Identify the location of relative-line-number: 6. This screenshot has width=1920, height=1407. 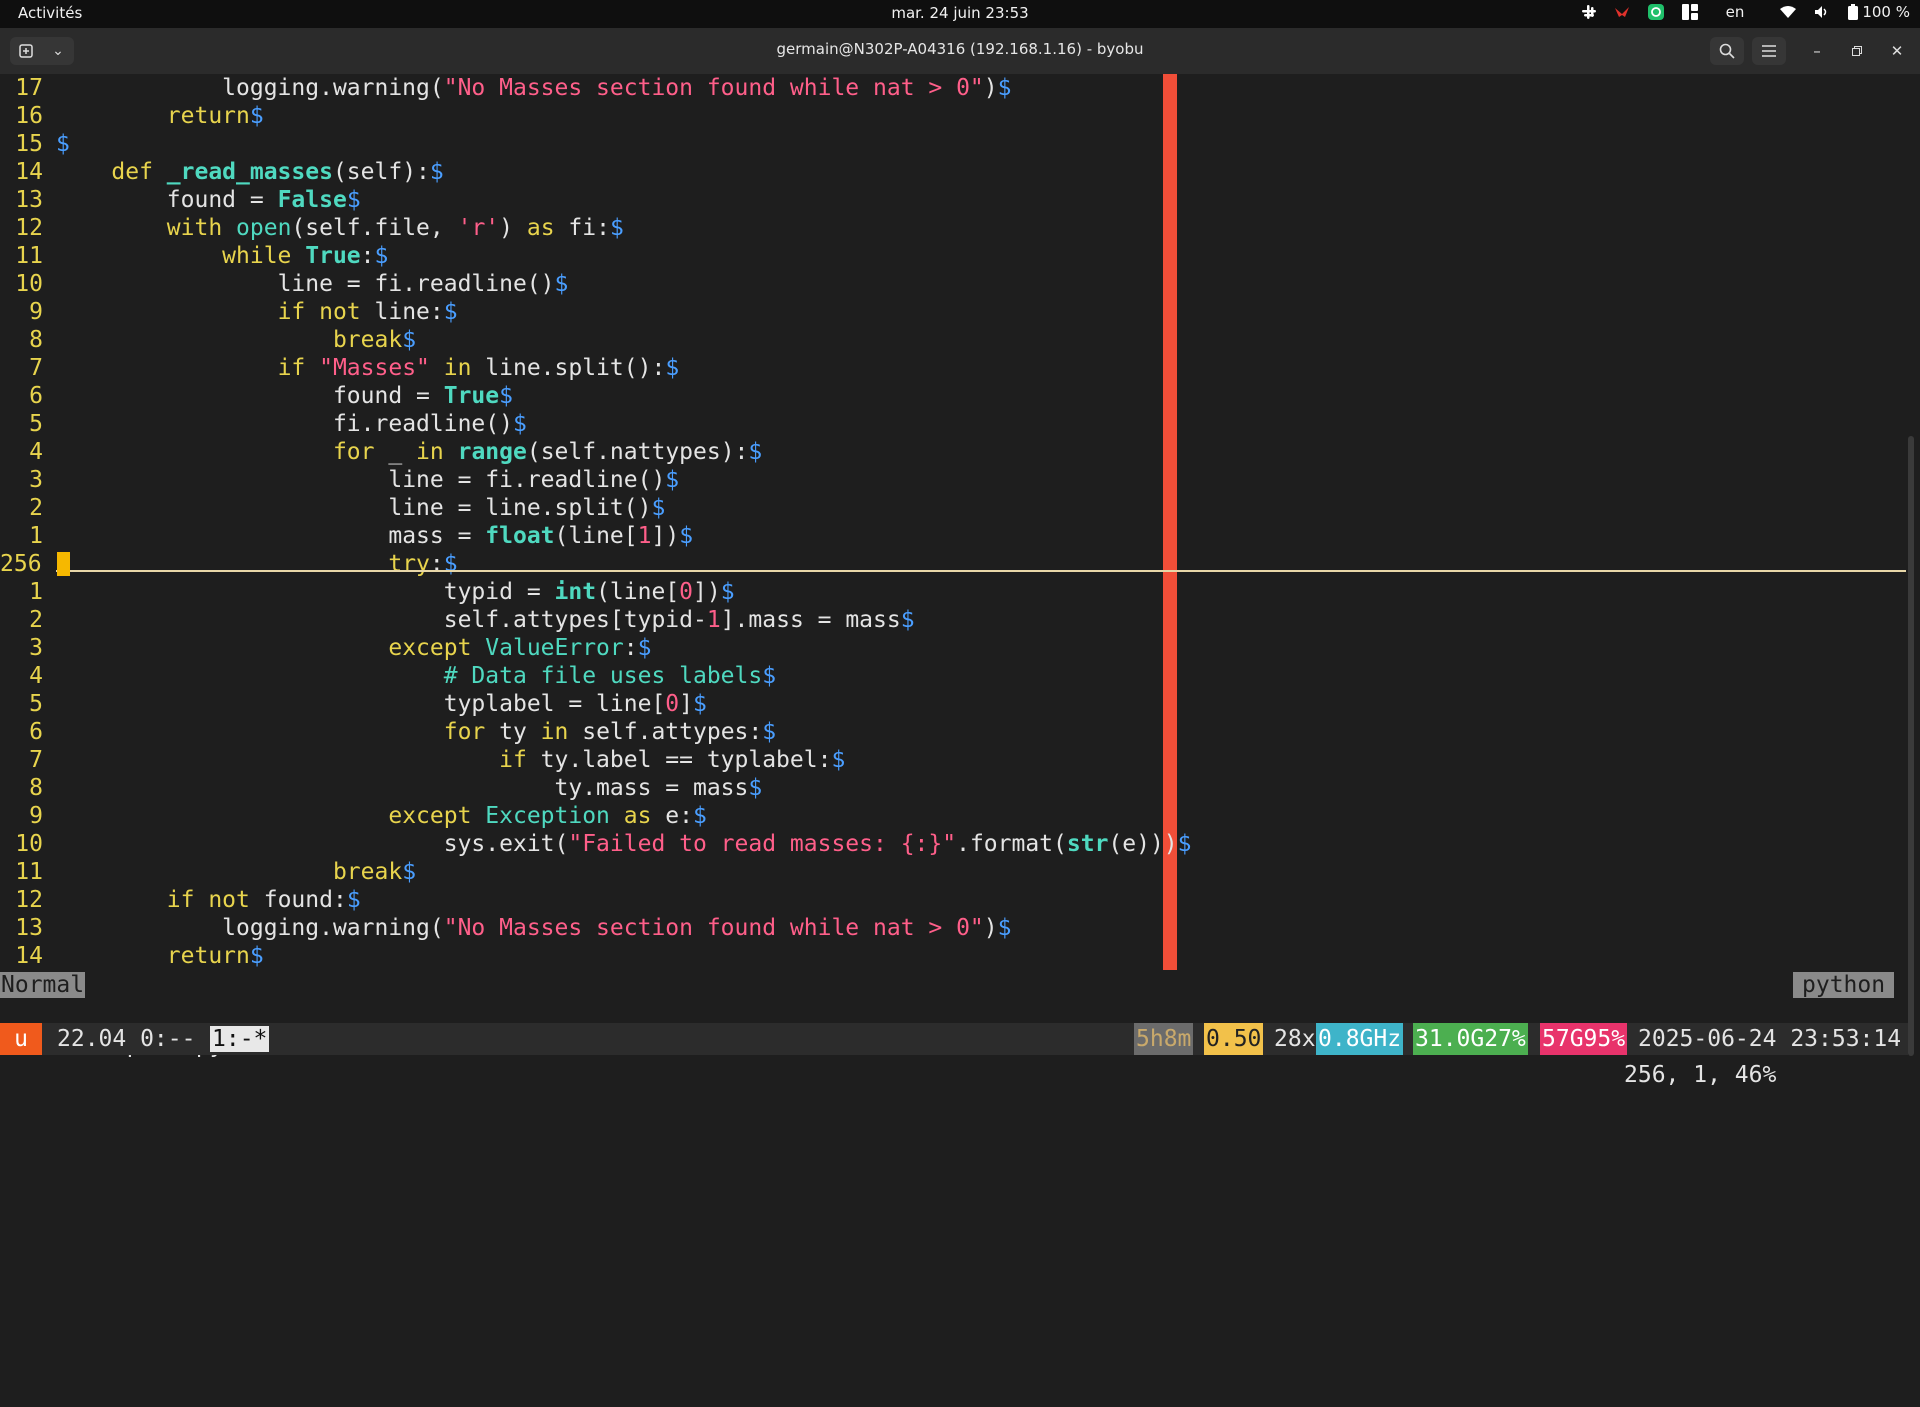
(36, 732).